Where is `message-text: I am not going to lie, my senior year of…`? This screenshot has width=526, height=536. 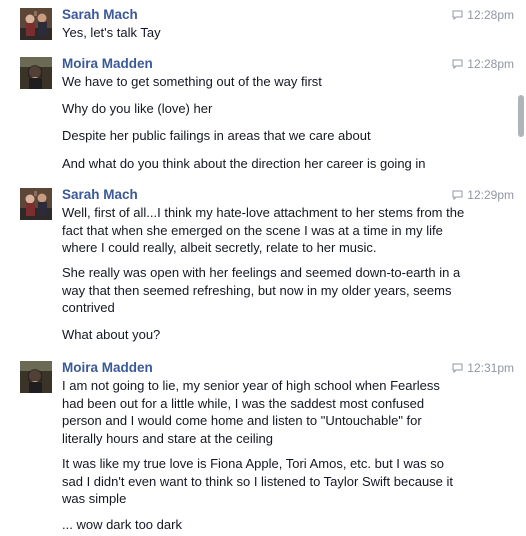
message-text: I am not going to lie, my senior year of… is located at coordinates (251, 412).